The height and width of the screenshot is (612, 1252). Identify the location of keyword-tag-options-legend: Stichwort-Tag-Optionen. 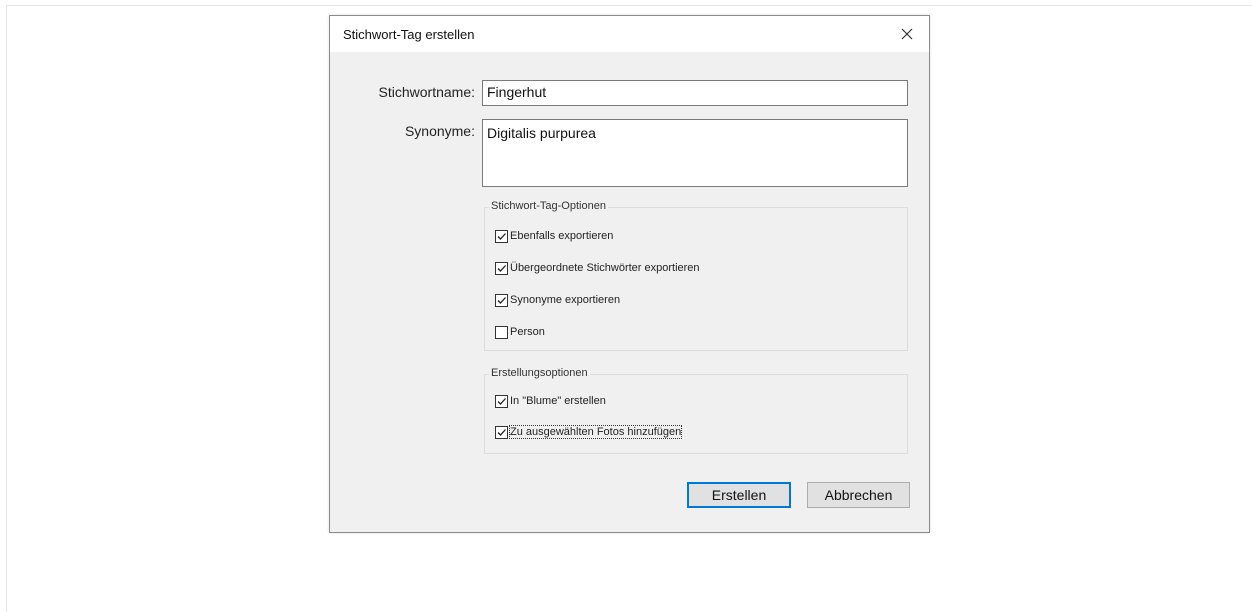
(548, 206).